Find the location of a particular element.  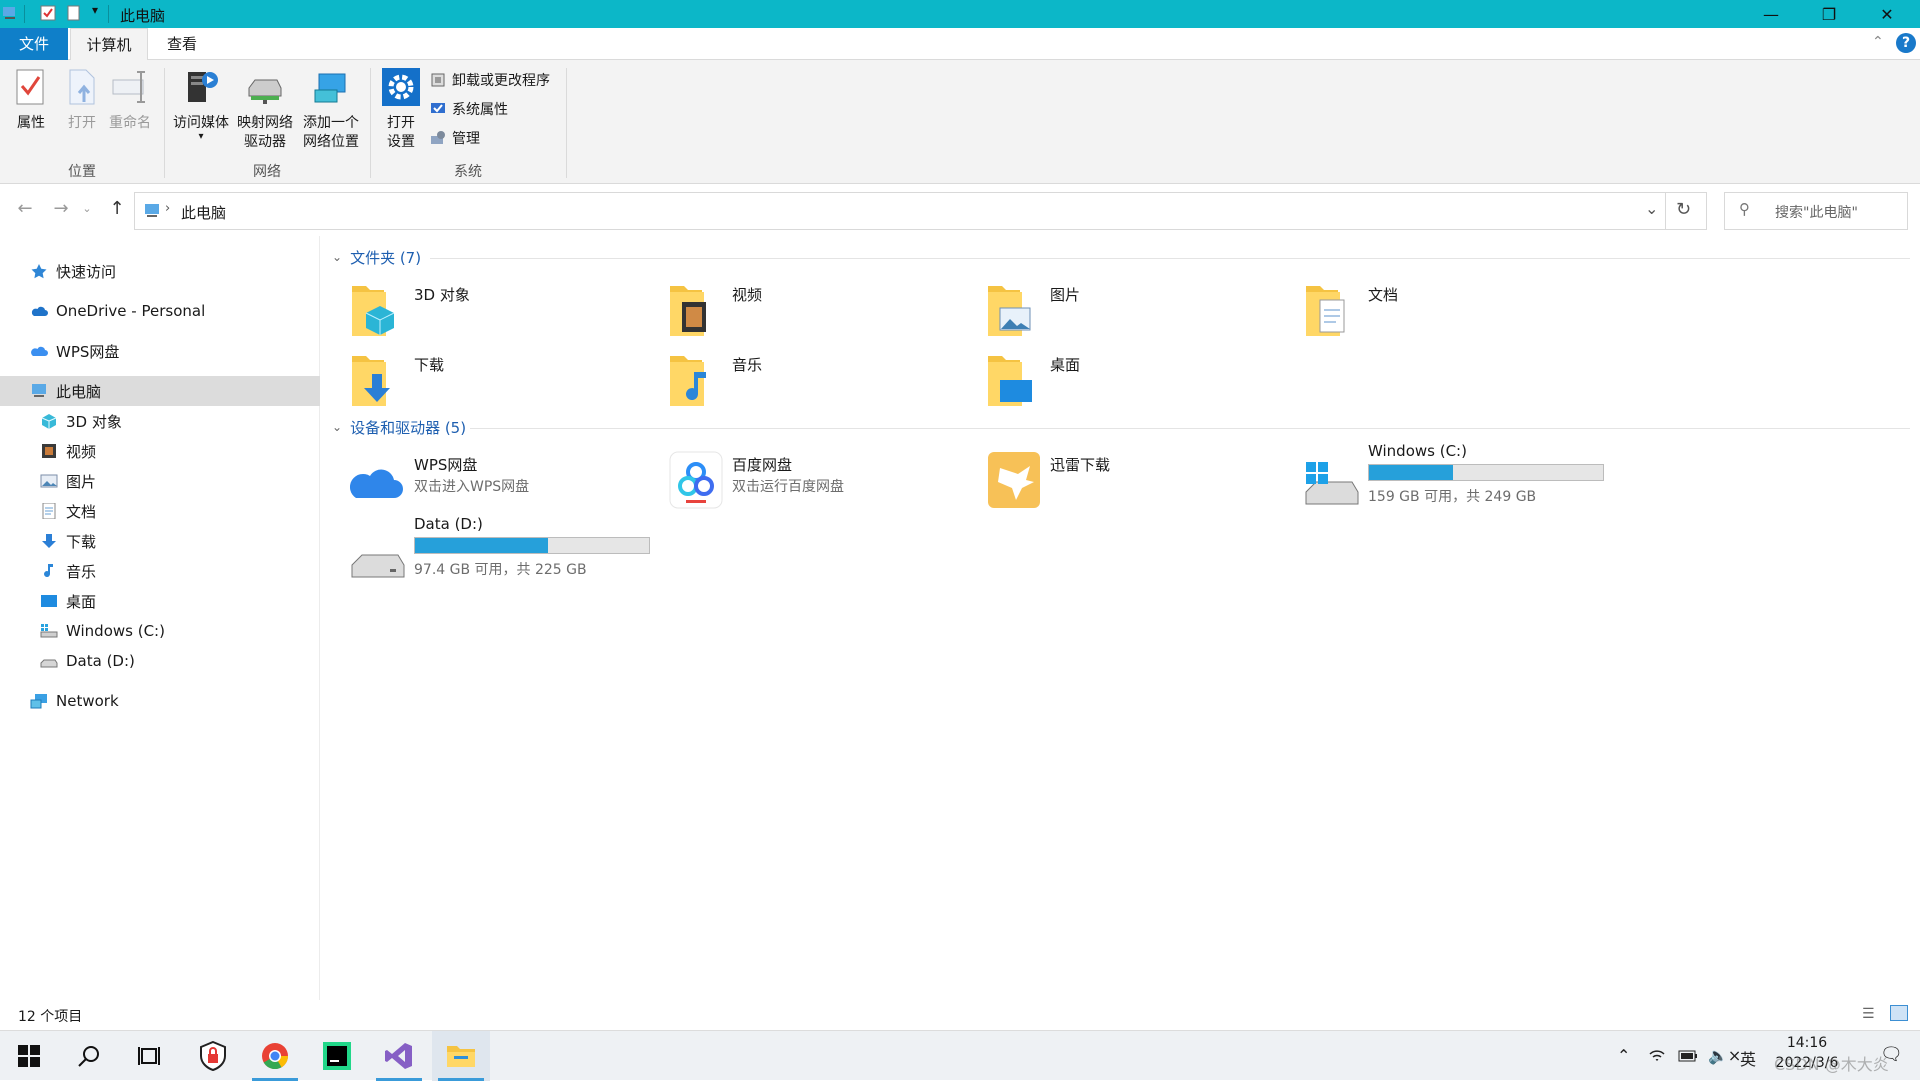

pycharm-icon is located at coordinates (337, 1056).